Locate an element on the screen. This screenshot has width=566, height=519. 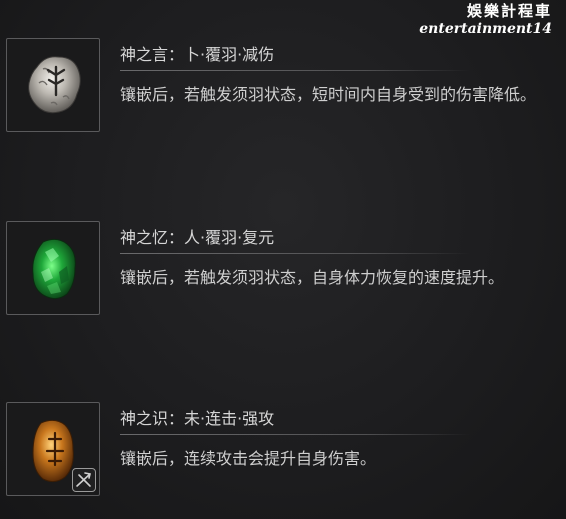
equipped-badge is located at coordinates (84, 480).